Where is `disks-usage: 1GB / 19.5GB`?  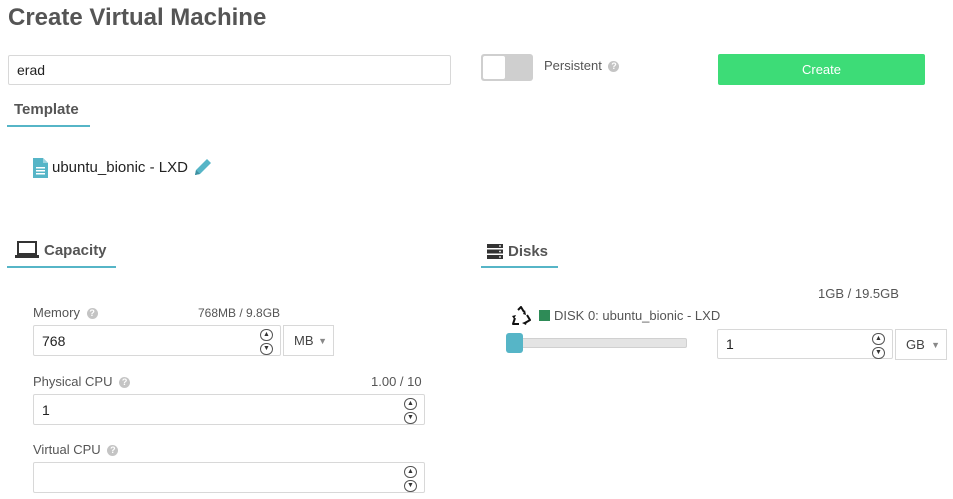 disks-usage: 1GB / 19.5GB is located at coordinates (858, 293).